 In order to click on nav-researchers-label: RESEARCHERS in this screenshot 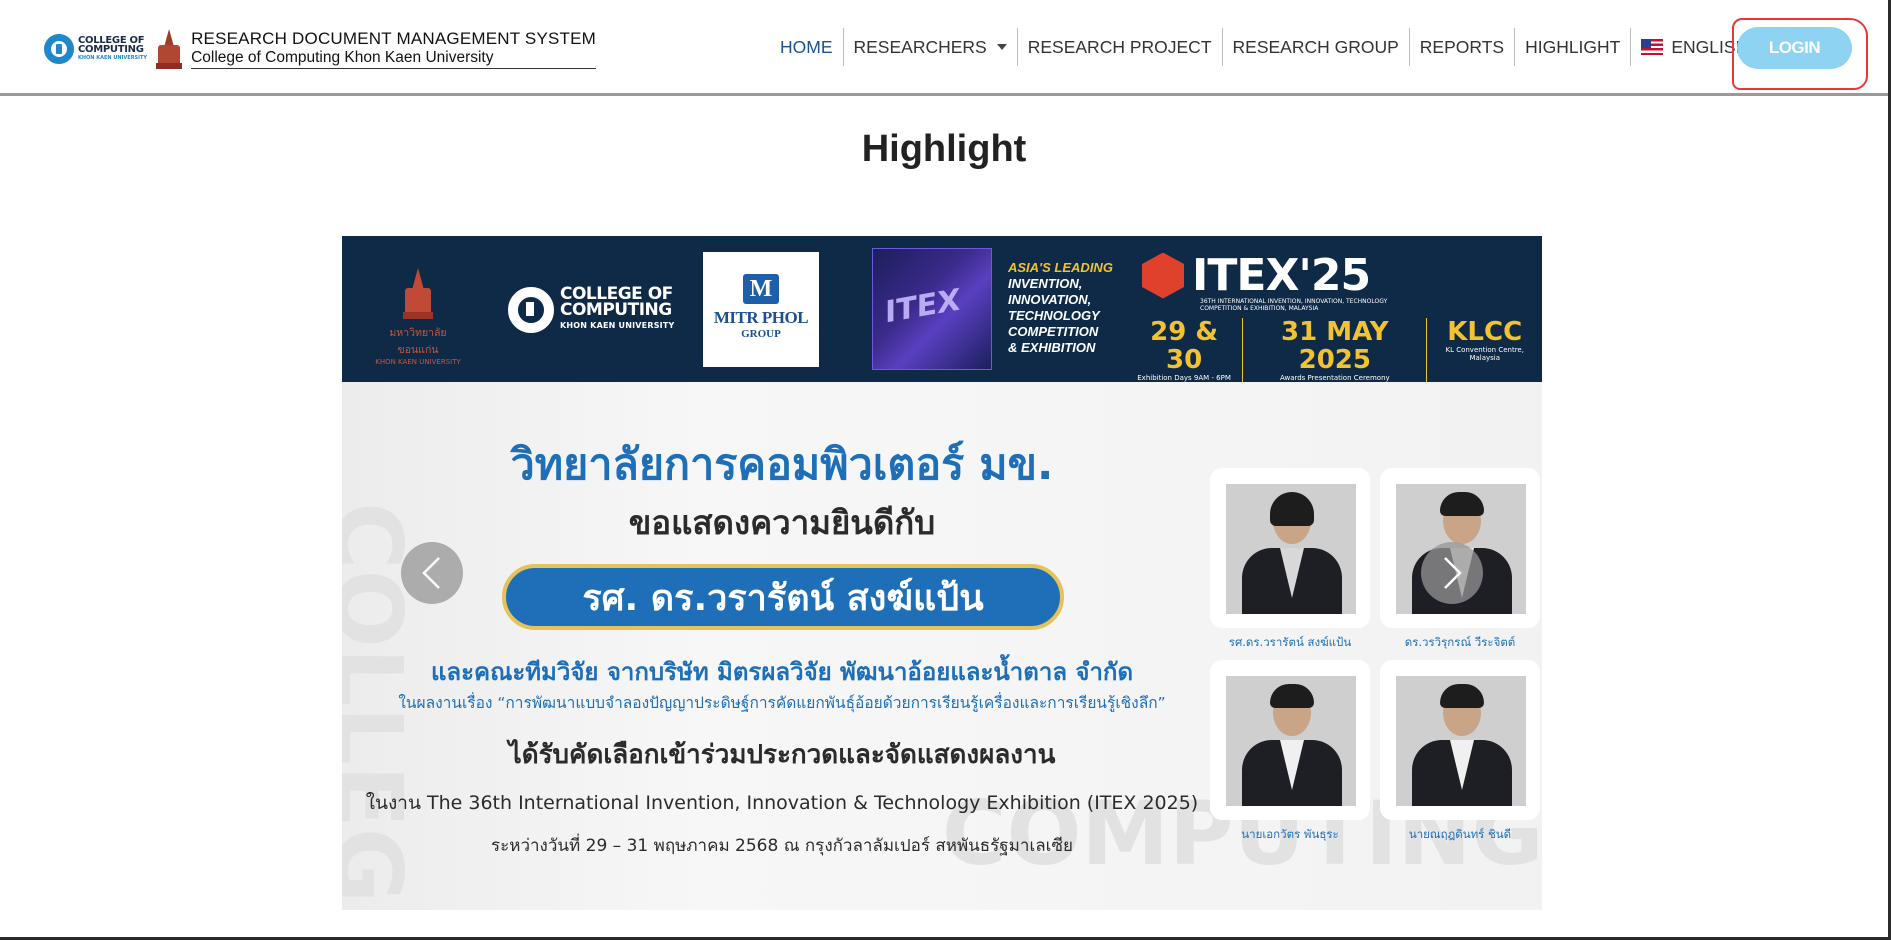, I will do `click(920, 46)`.